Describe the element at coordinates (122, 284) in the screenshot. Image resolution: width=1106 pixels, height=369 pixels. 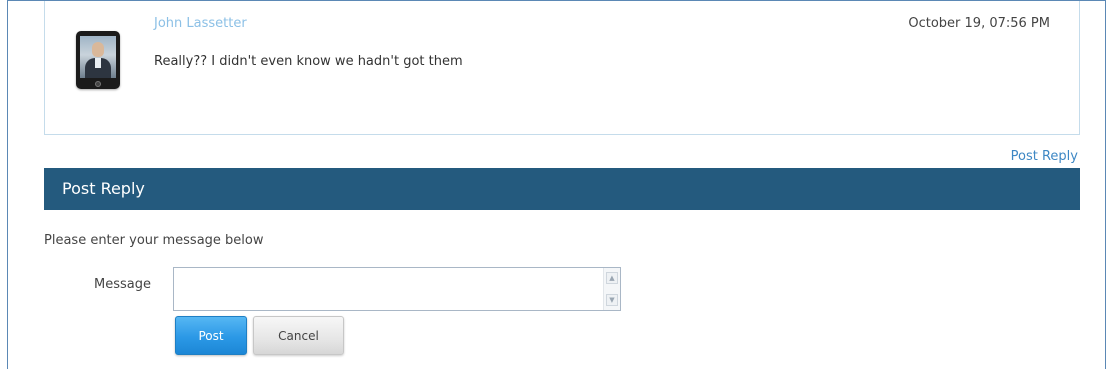
I see `message-label: Message` at that location.